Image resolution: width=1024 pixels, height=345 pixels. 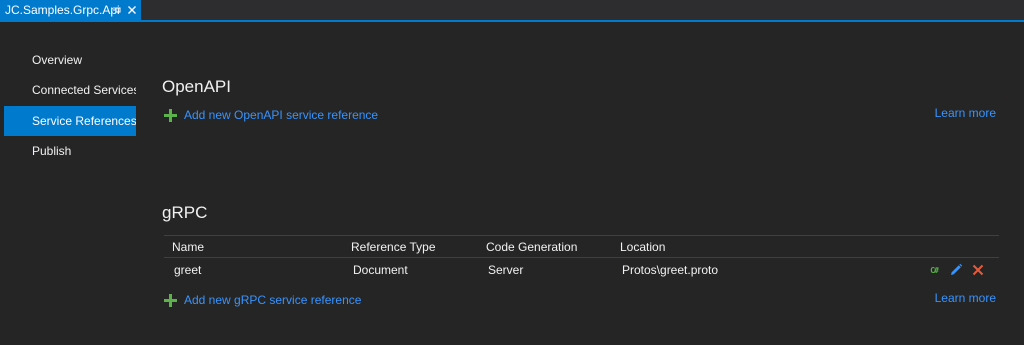 I want to click on cell-reference-type: Document, so click(x=380, y=270).